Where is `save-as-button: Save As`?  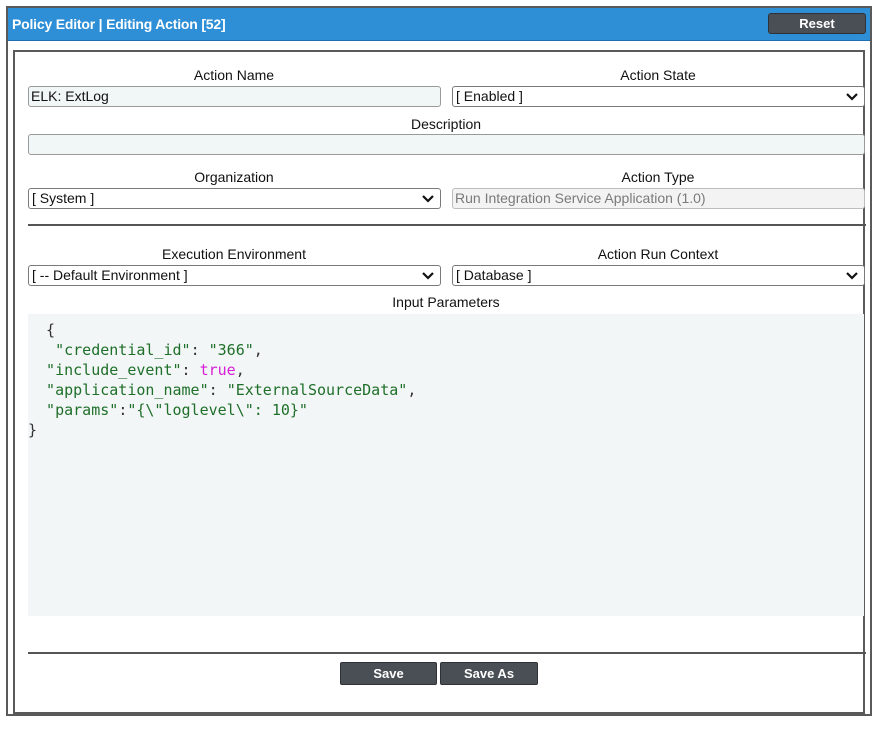
save-as-button: Save As is located at coordinates (489, 673).